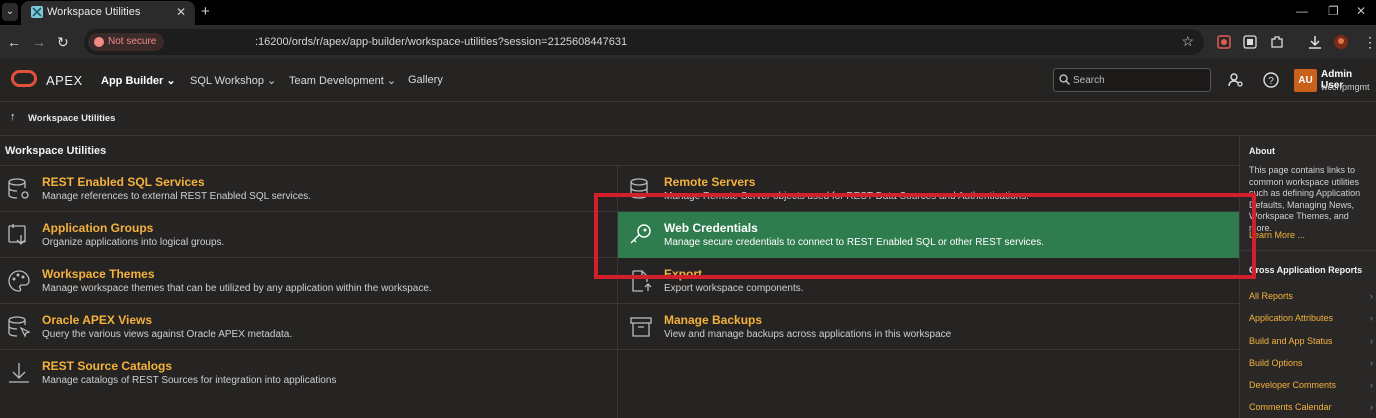  Describe the element at coordinates (1236, 80) in the screenshot. I see `administration-icon` at that location.